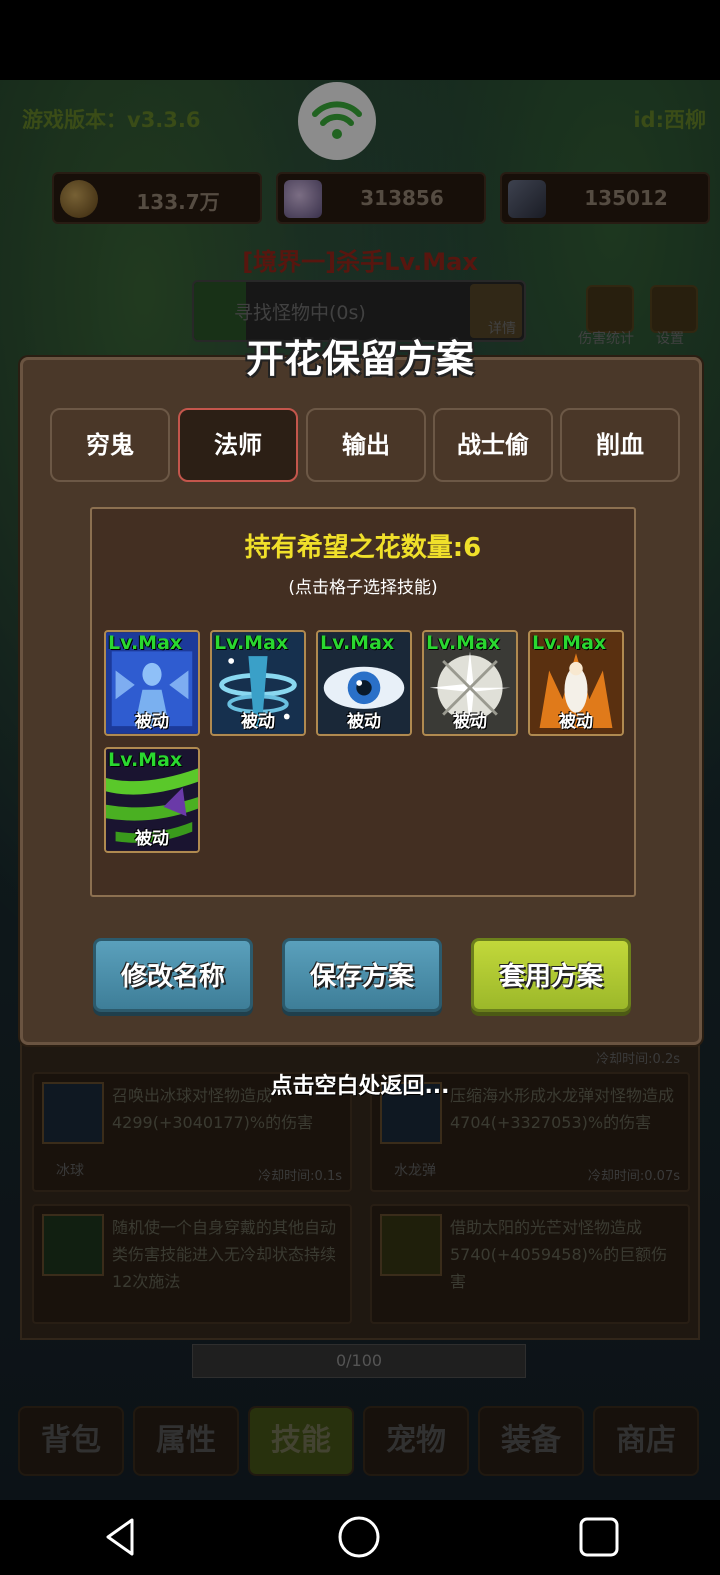 The image size is (720, 1575). What do you see at coordinates (110, 445) in the screenshot?
I see `scheme-tab-1: 穷鬼` at bounding box center [110, 445].